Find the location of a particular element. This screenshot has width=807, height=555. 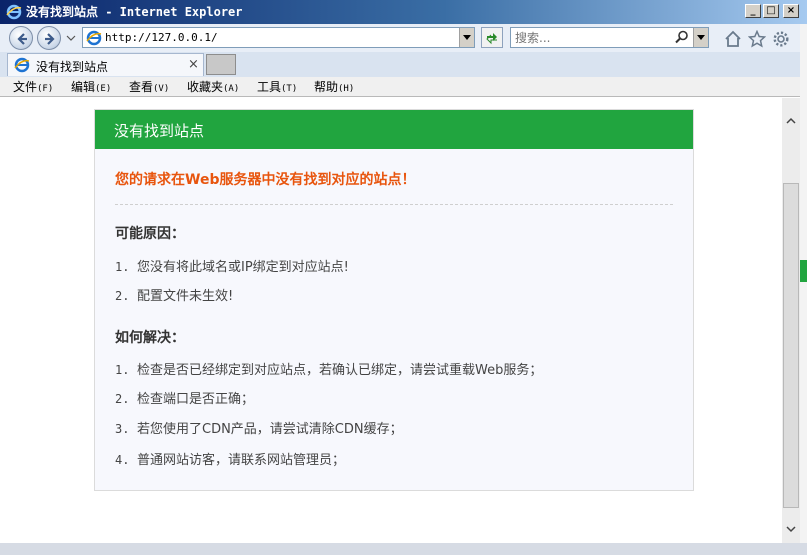

menu-edit: 编辑(E) is located at coordinates (91, 88).